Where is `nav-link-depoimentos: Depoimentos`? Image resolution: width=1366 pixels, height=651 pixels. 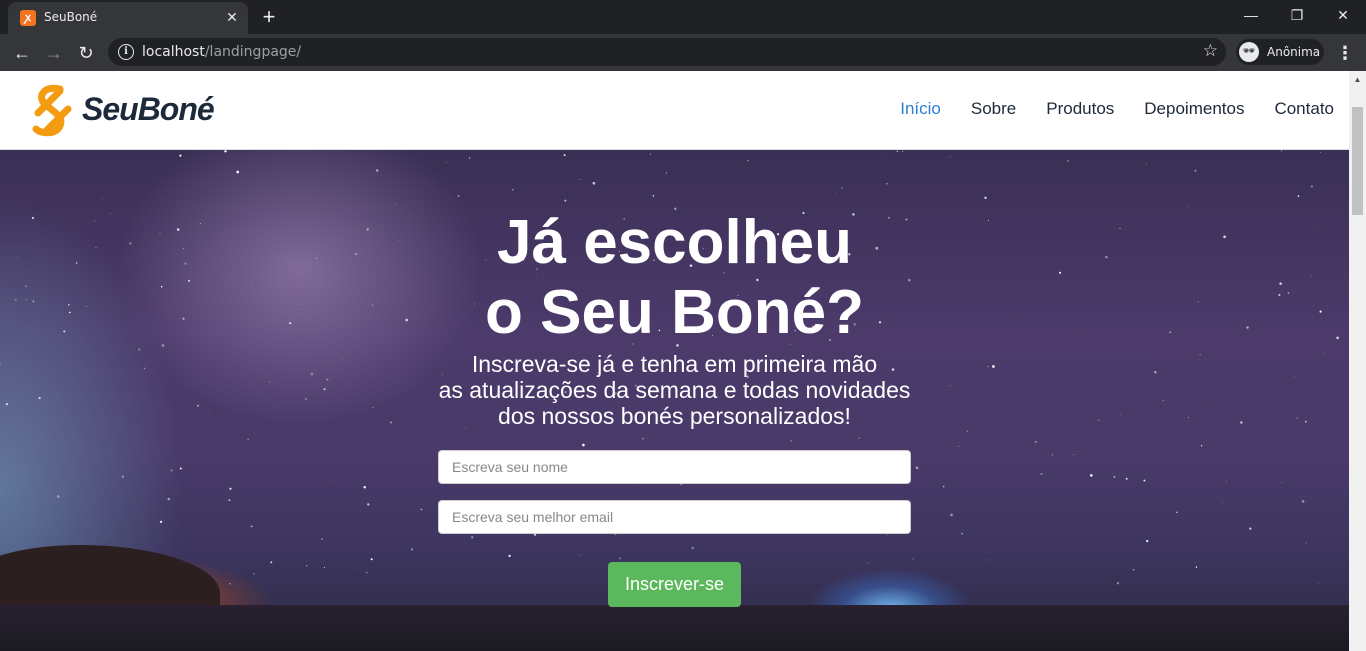 nav-link-depoimentos: Depoimentos is located at coordinates (1194, 109).